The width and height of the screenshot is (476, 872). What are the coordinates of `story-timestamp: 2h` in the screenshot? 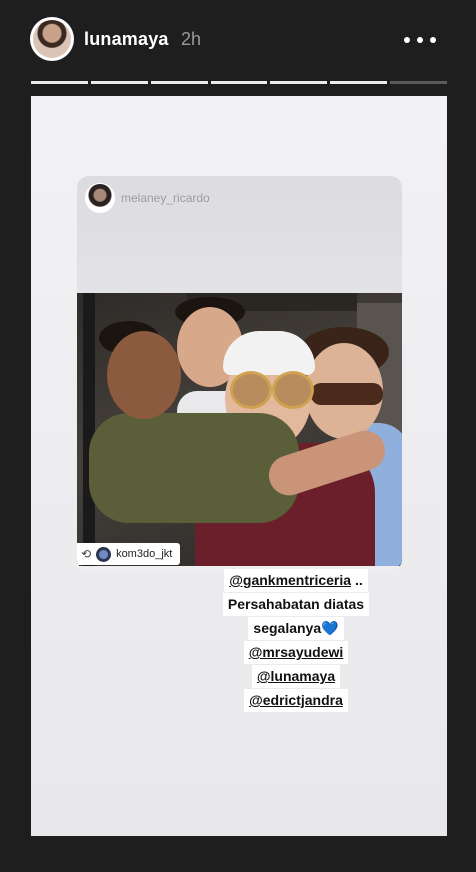 It's located at (191, 39).